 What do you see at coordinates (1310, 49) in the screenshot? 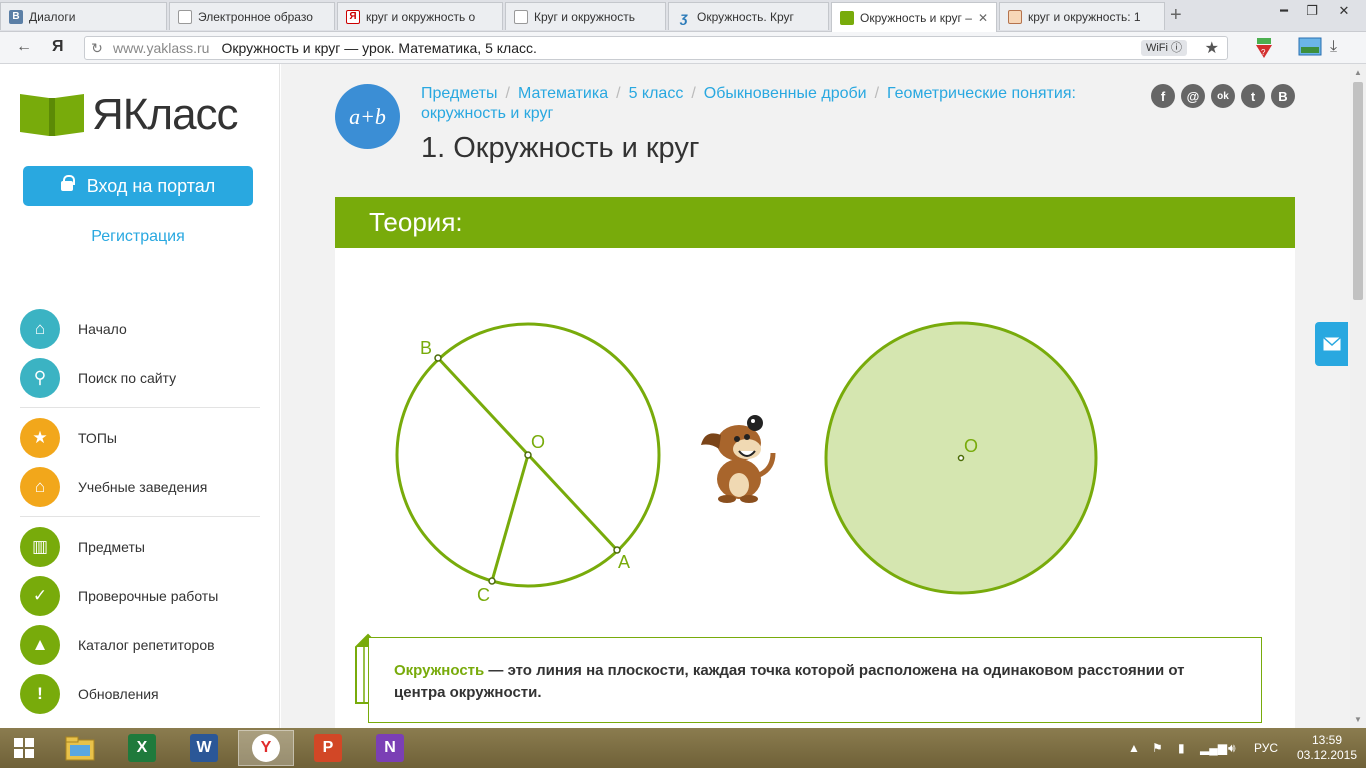
I see `screenshot-icon` at bounding box center [1310, 49].